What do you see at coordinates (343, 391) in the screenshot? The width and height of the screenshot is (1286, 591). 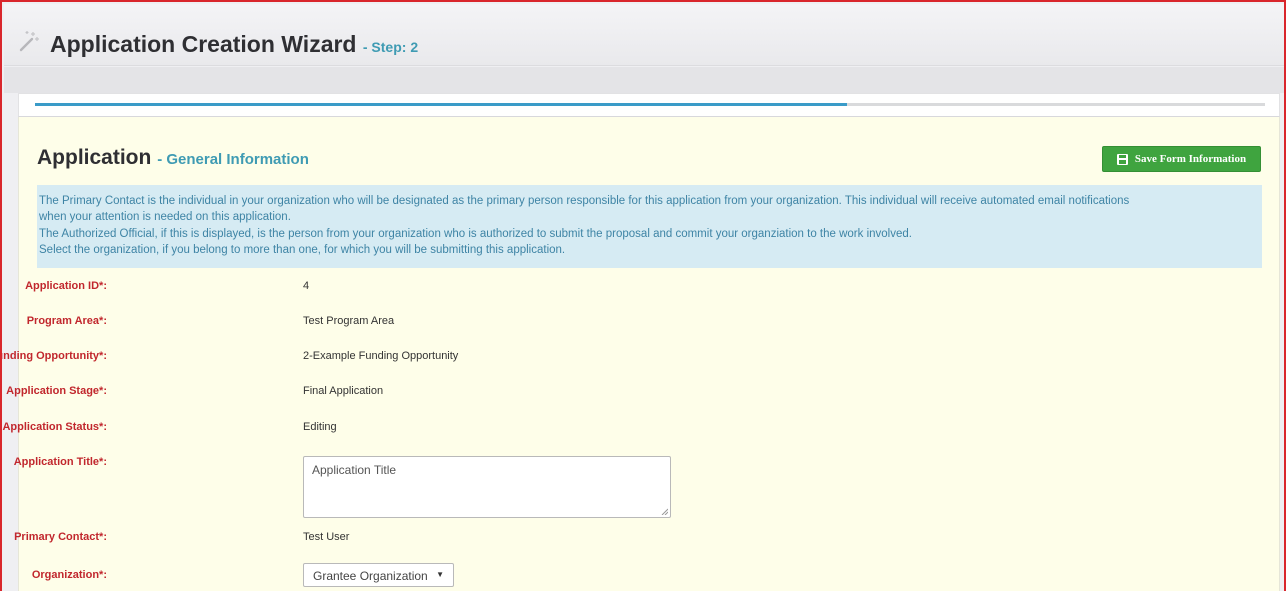 I see `application-stage-value: Final Application` at bounding box center [343, 391].